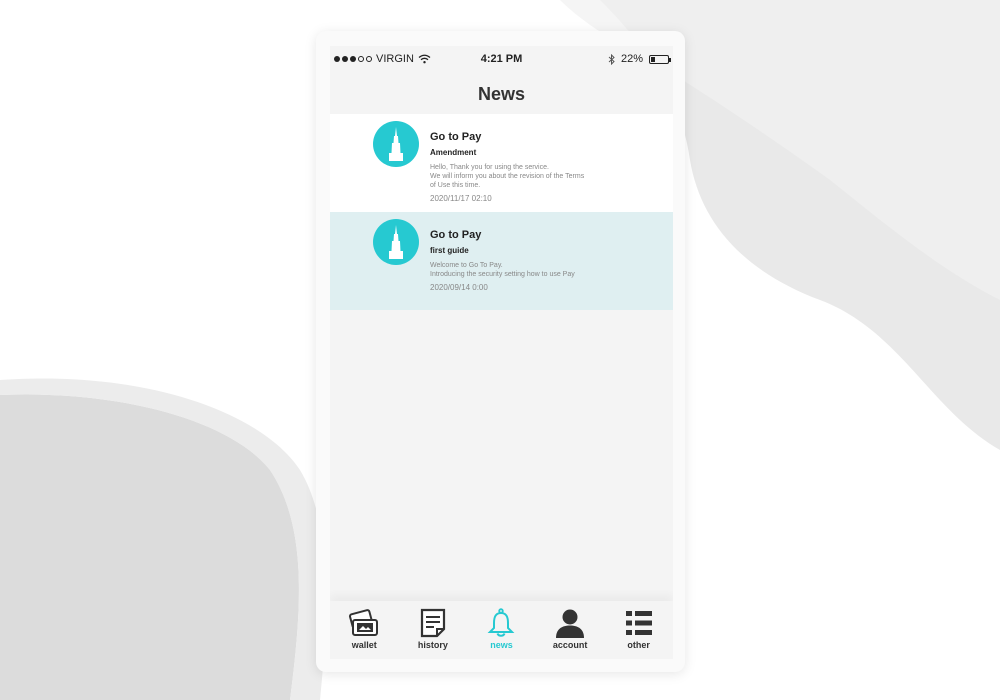 This screenshot has width=1000, height=700. What do you see at coordinates (570, 645) in the screenshot?
I see `tab-label: account` at bounding box center [570, 645].